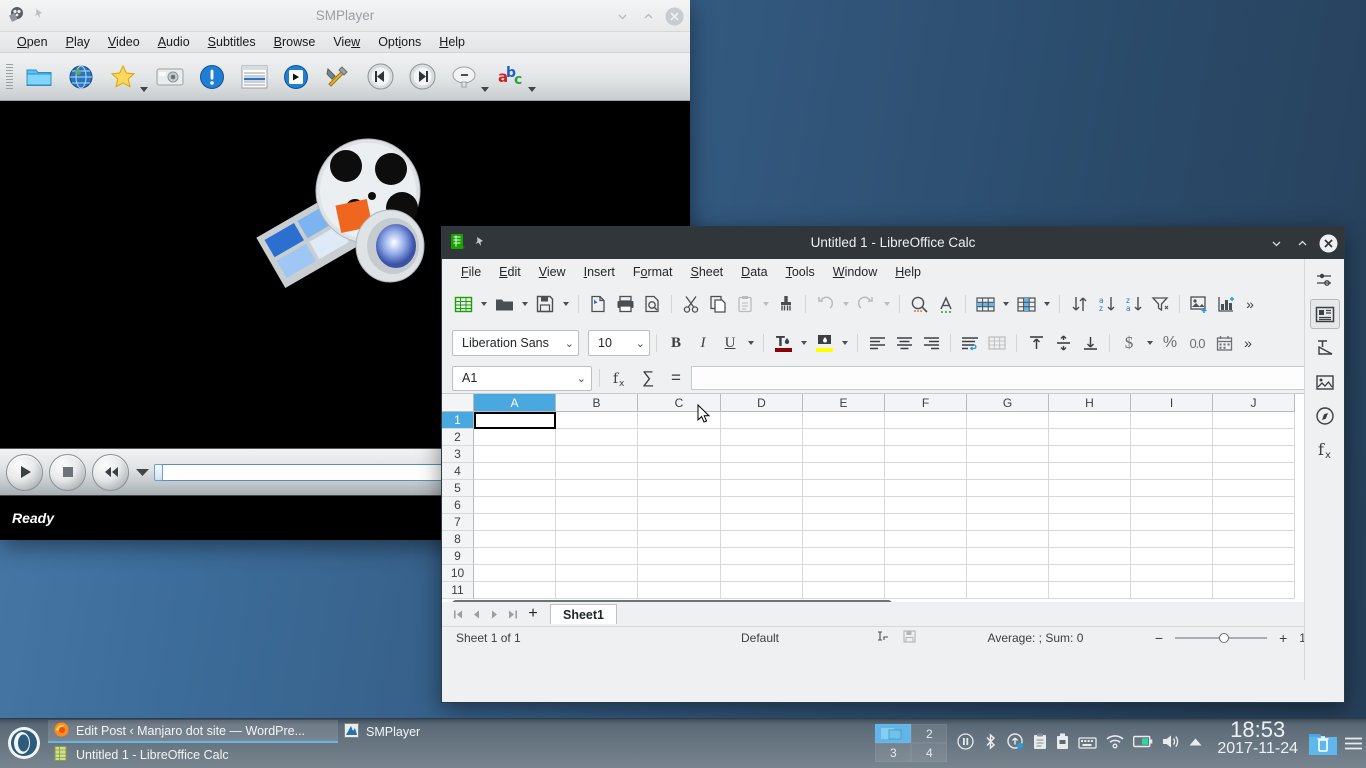 The width and height of the screenshot is (1366, 768). Describe the element at coordinates (597, 488) in the screenshot. I see `cell-b5` at that location.